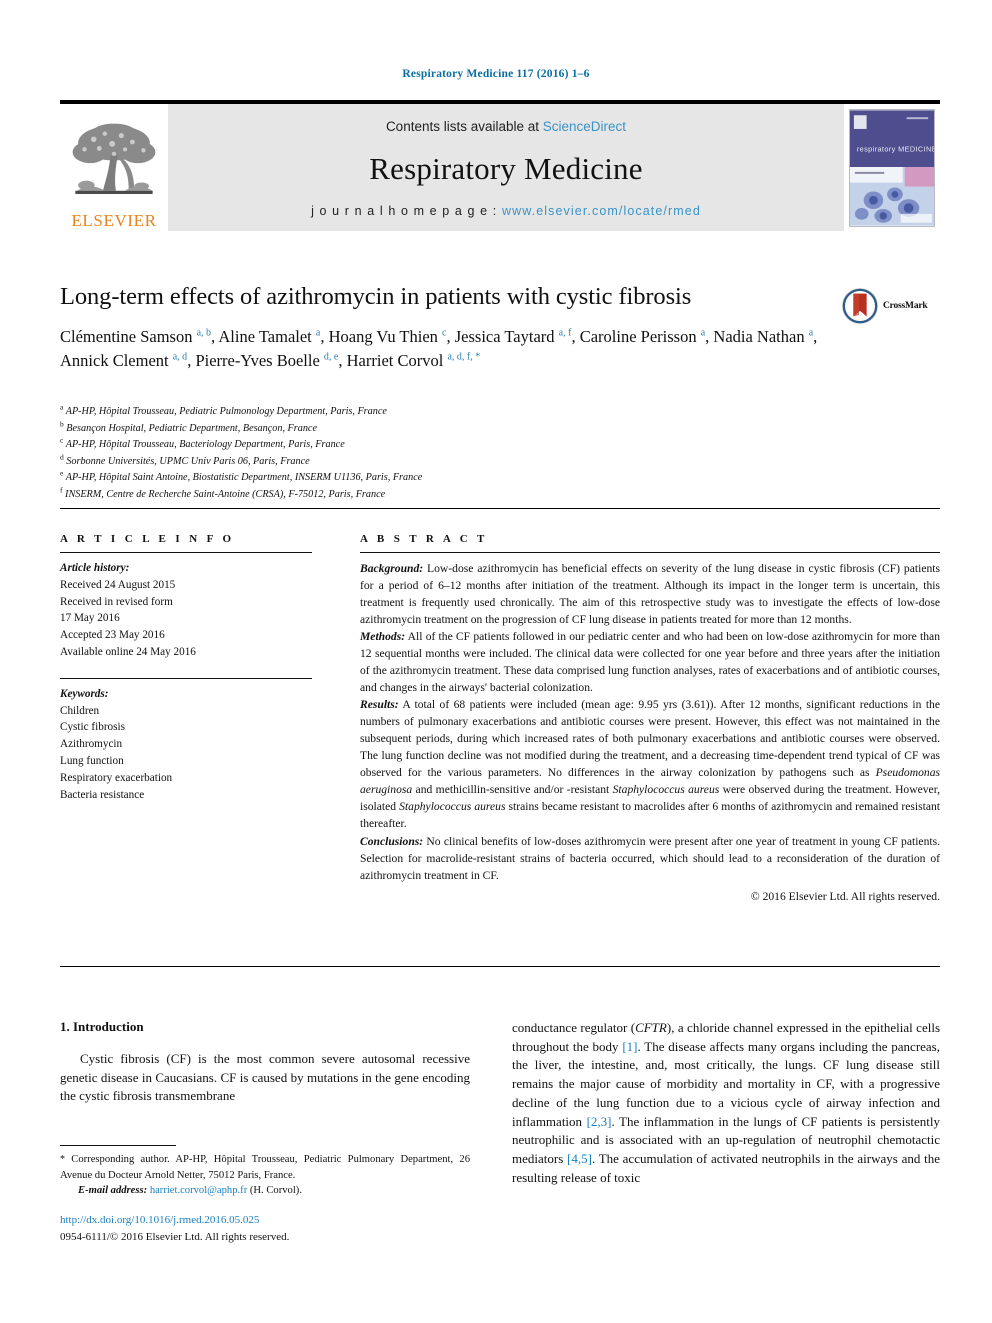 The height and width of the screenshot is (1323, 992). What do you see at coordinates (128, 651) in the screenshot?
I see `history-line: Available online 24 May 2016` at bounding box center [128, 651].